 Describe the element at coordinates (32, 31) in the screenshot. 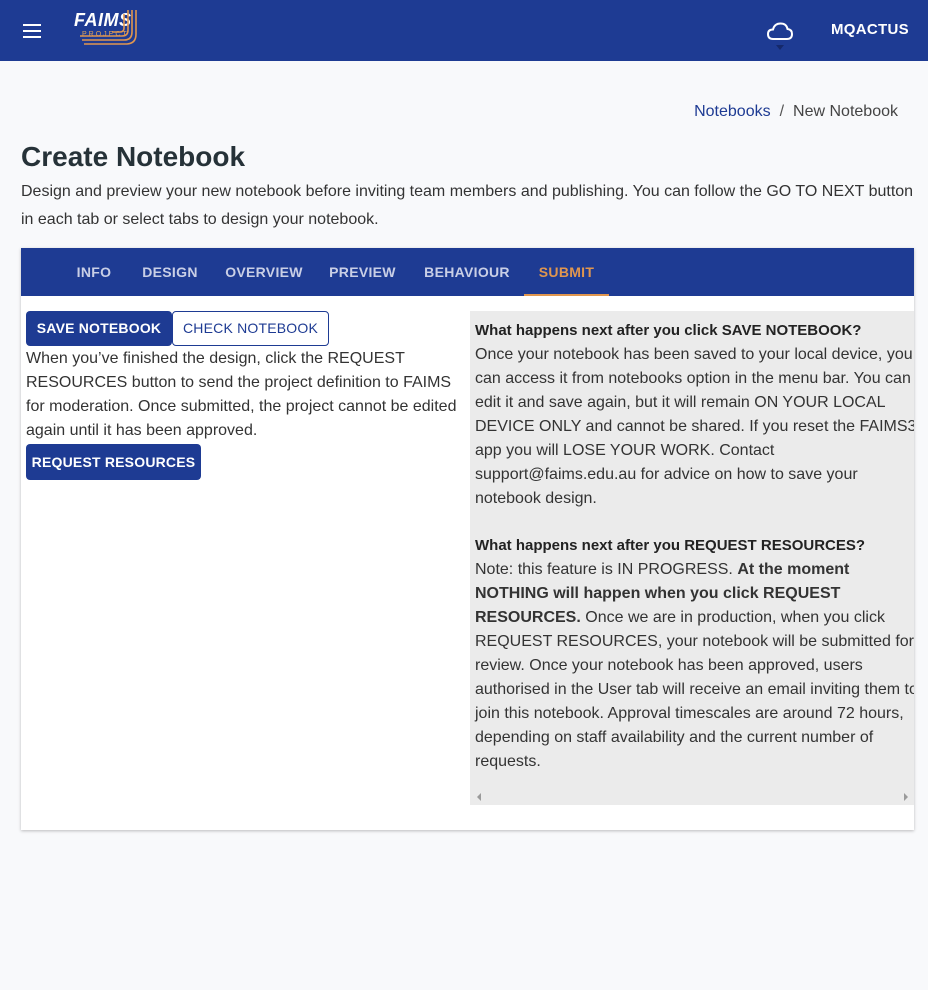

I see `menu-icon` at that location.